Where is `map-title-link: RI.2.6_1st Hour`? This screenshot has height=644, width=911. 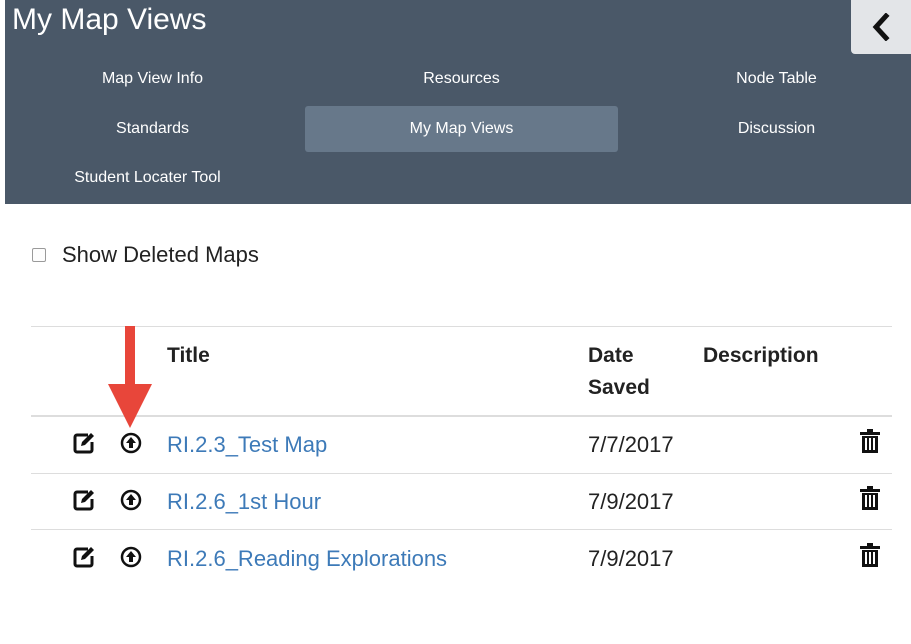
map-title-link: RI.2.6_1st Hour is located at coordinates (244, 502).